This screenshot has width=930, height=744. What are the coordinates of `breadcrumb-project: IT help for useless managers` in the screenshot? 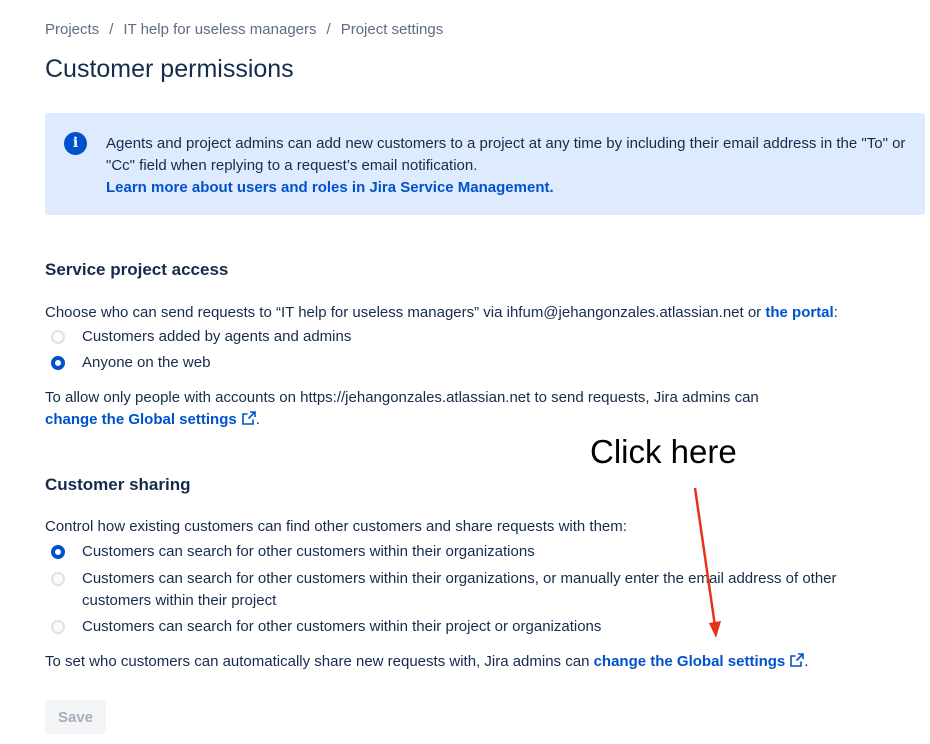 It's located at (219, 29).